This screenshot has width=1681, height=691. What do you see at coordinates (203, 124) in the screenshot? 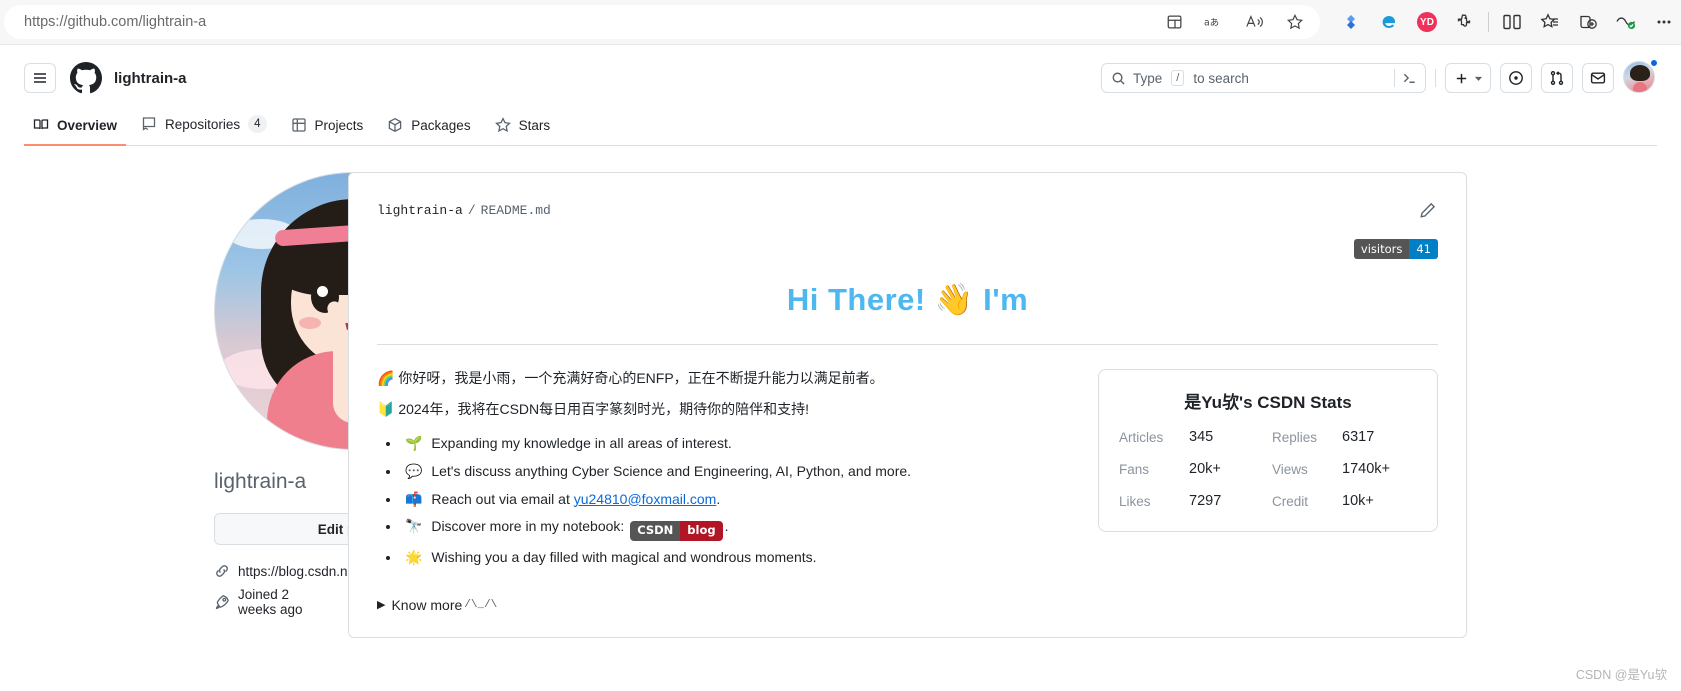
I see `tab-repositories-label: Repositories` at bounding box center [203, 124].